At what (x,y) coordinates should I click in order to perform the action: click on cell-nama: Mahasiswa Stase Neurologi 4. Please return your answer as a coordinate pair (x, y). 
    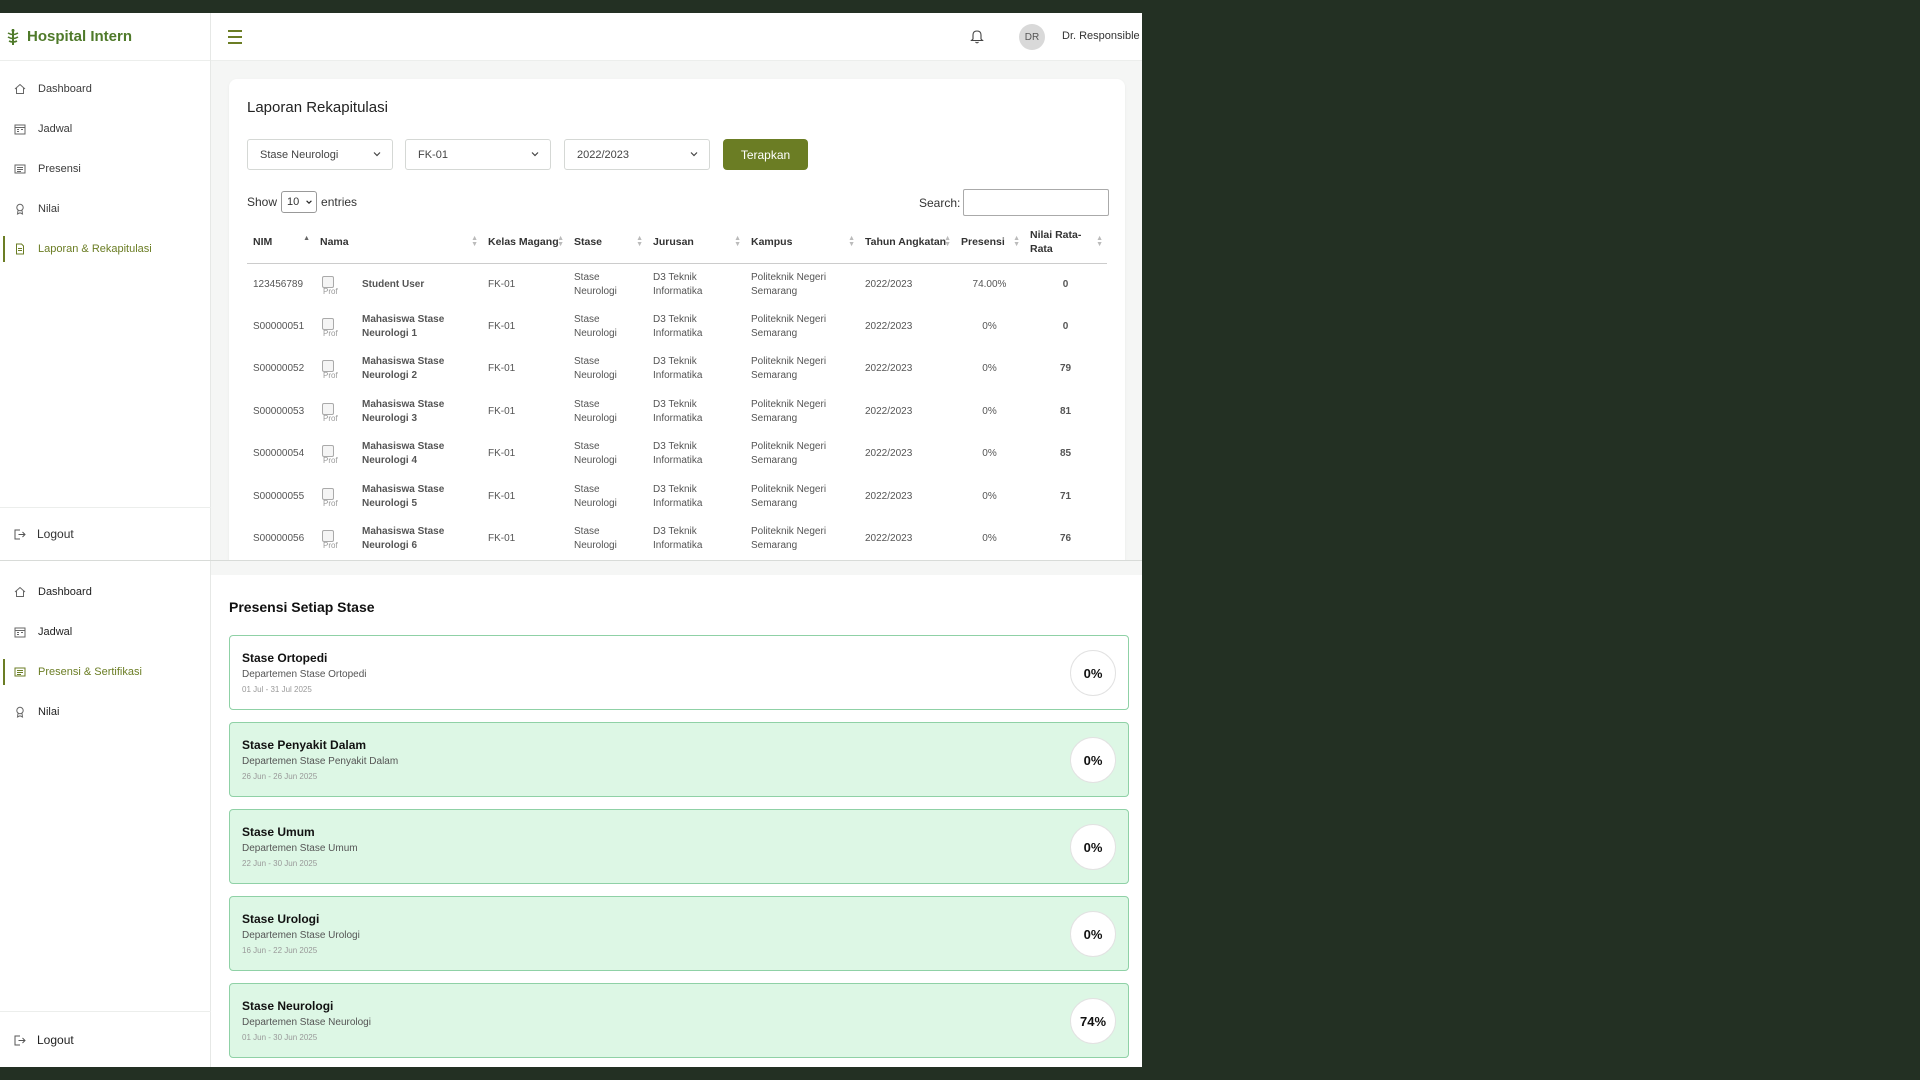
    Looking at the image, I should click on (398, 454).